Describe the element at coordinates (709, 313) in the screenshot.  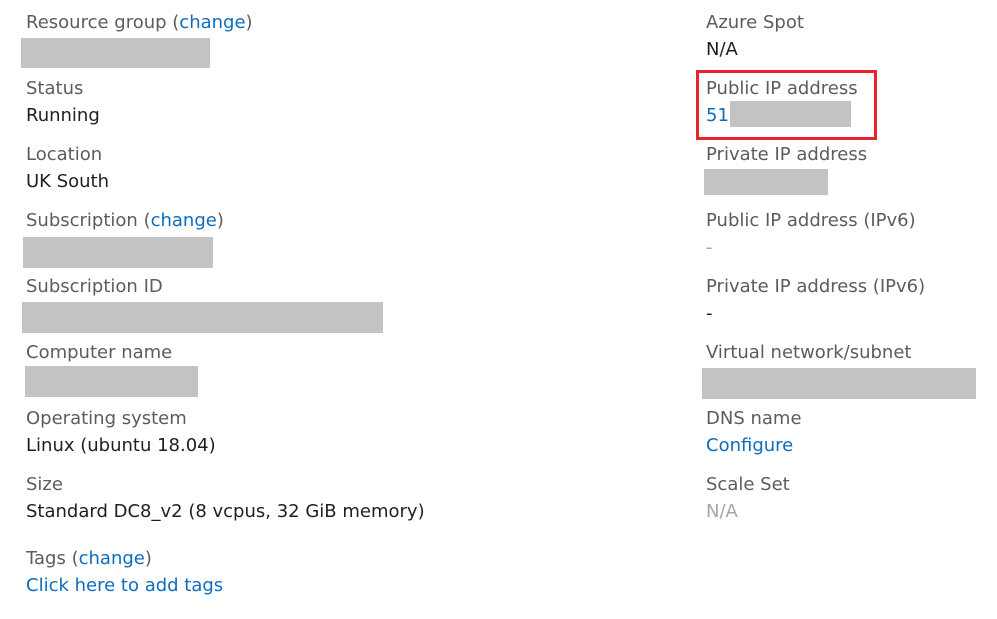
I see `private-ip-v6-value: -` at that location.